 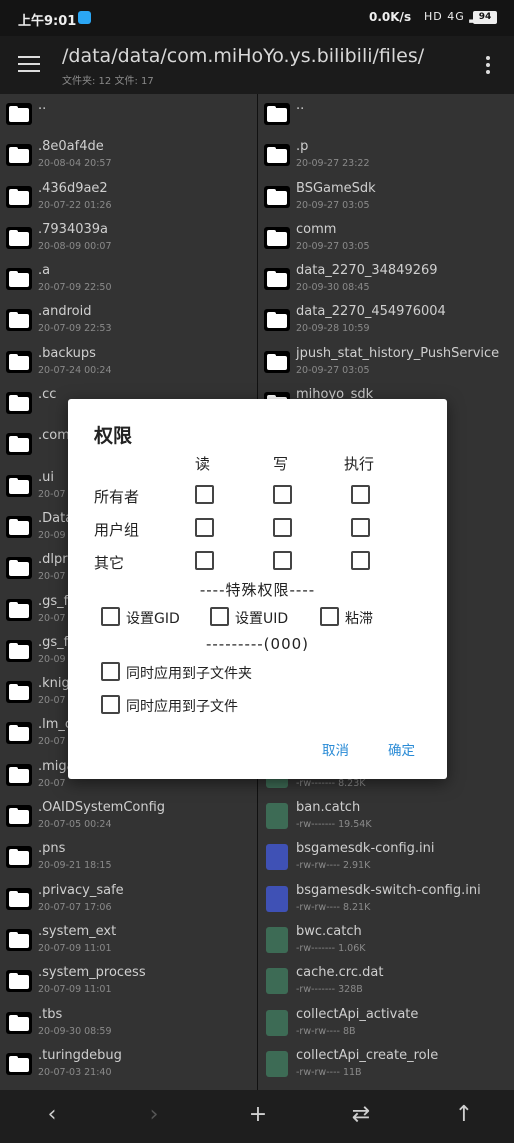 What do you see at coordinates (128, 940) in the screenshot?
I see `file-row: .system_ext 20-07-09 11:01` at bounding box center [128, 940].